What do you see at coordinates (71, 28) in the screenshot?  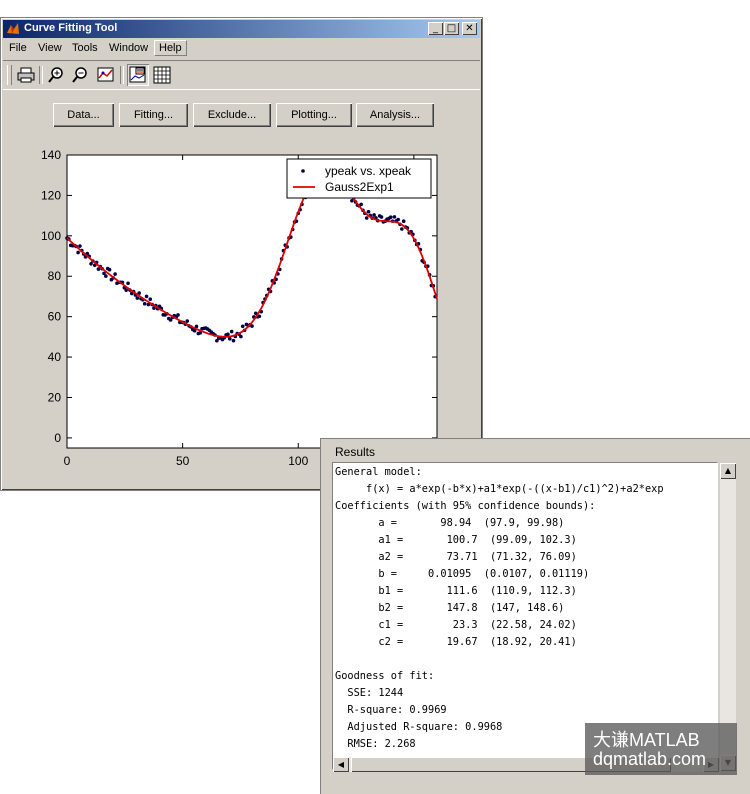 I see `window-title: Curve Fitting Tool` at bounding box center [71, 28].